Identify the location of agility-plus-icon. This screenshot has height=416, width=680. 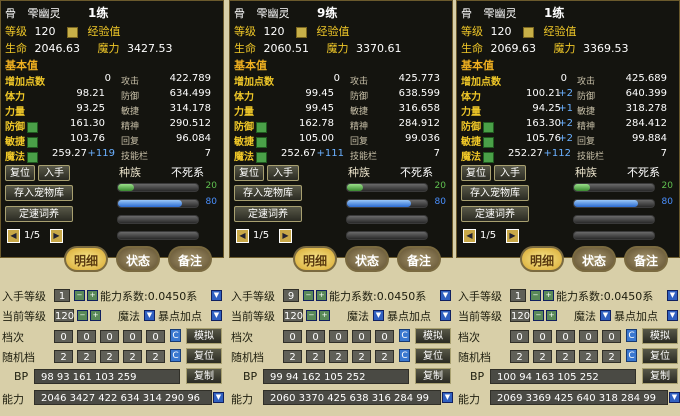
(488, 142).